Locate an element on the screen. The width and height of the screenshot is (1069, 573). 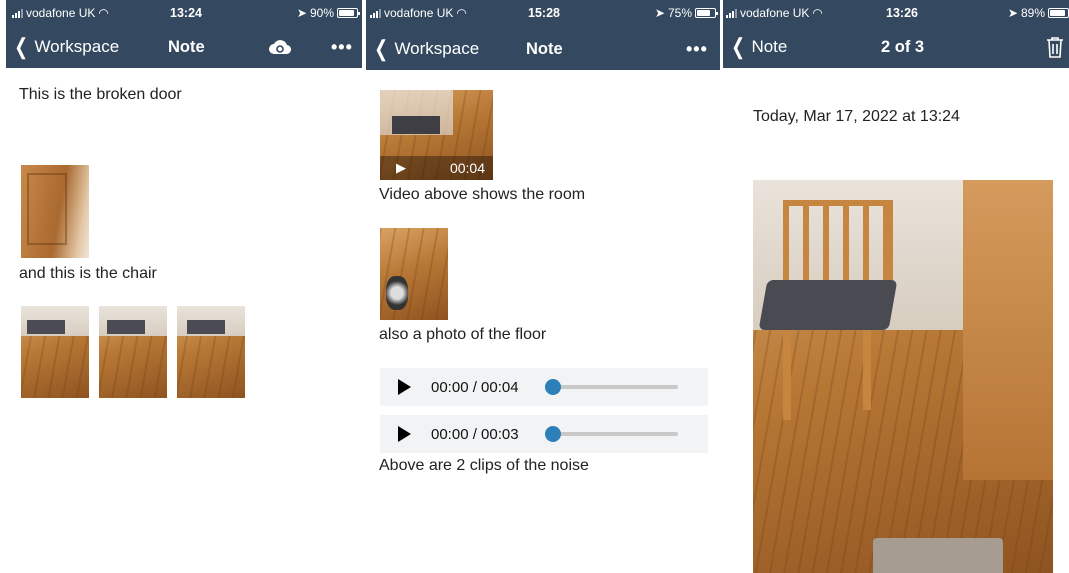
photo-date: Today, Mar 17, 2022 at 13:24 is located at coordinates (856, 116).